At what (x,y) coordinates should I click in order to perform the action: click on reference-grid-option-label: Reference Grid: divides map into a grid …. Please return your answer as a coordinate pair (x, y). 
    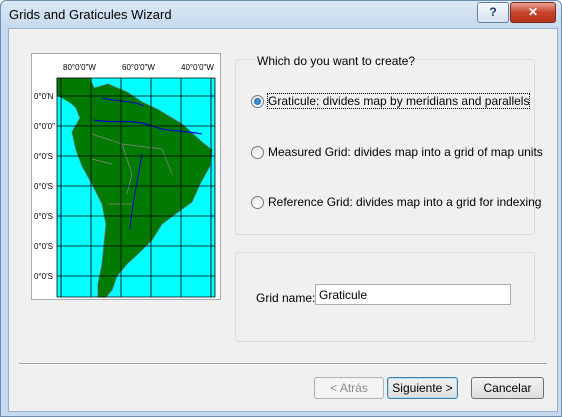
    Looking at the image, I should click on (404, 202).